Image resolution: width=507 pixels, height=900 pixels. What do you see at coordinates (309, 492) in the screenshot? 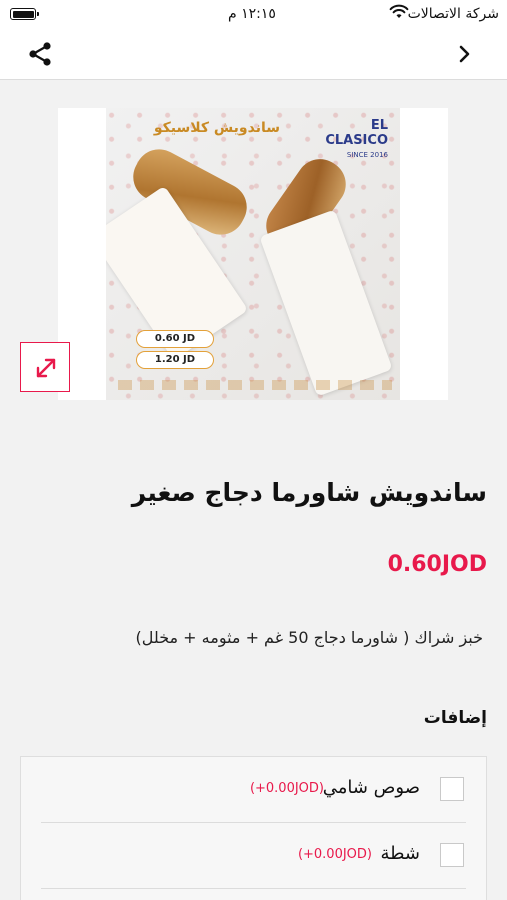
I see `product-title: ساندويش شاورما دجاج صغير` at bounding box center [309, 492].